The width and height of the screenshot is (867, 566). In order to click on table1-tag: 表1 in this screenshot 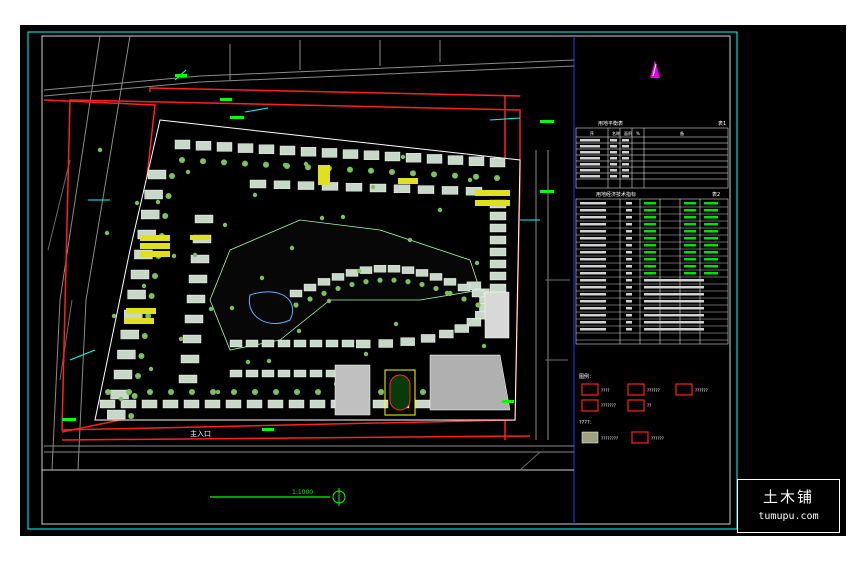, I will do `click(722, 123)`.